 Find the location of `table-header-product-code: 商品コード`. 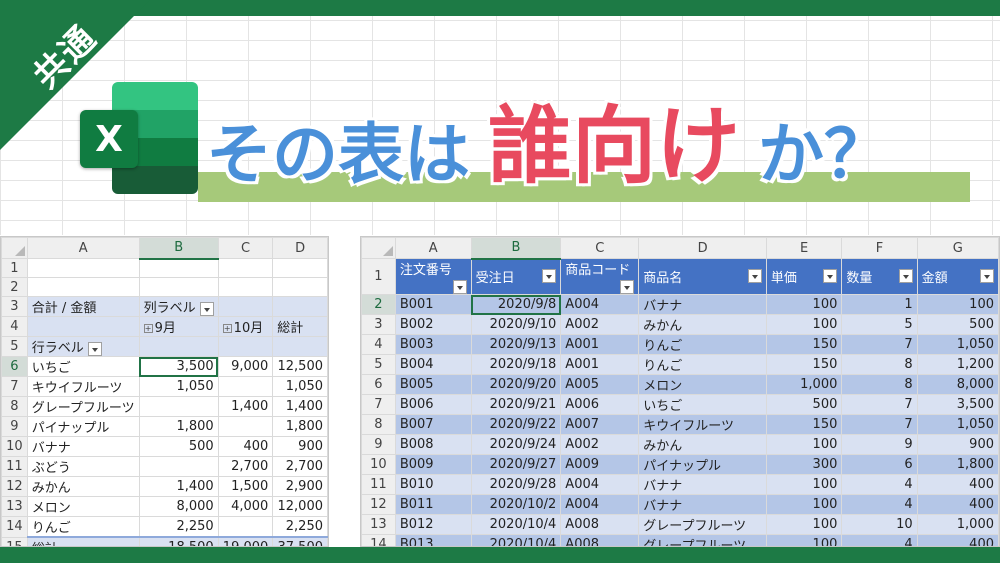

table-header-product-code: 商品コード is located at coordinates (600, 276).